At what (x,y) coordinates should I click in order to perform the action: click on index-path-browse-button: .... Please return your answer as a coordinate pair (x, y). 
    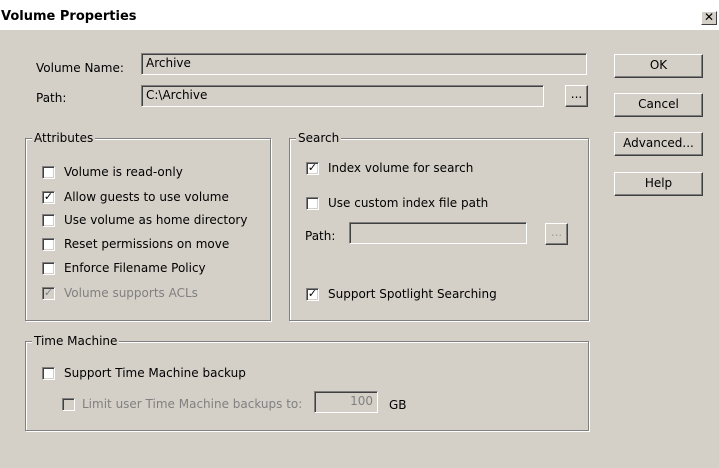
    Looking at the image, I should click on (556, 234).